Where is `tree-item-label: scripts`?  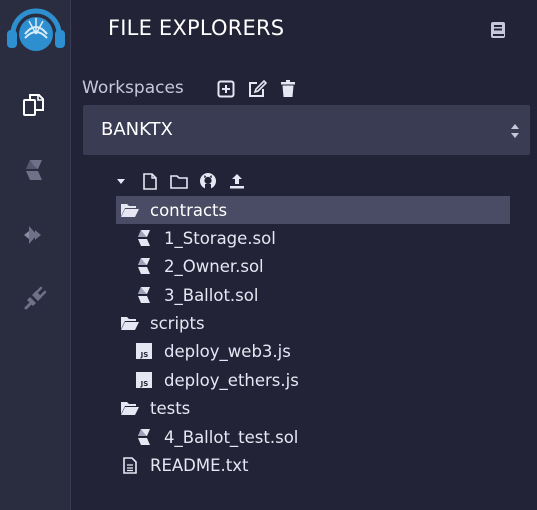
tree-item-label: scripts is located at coordinates (177, 323).